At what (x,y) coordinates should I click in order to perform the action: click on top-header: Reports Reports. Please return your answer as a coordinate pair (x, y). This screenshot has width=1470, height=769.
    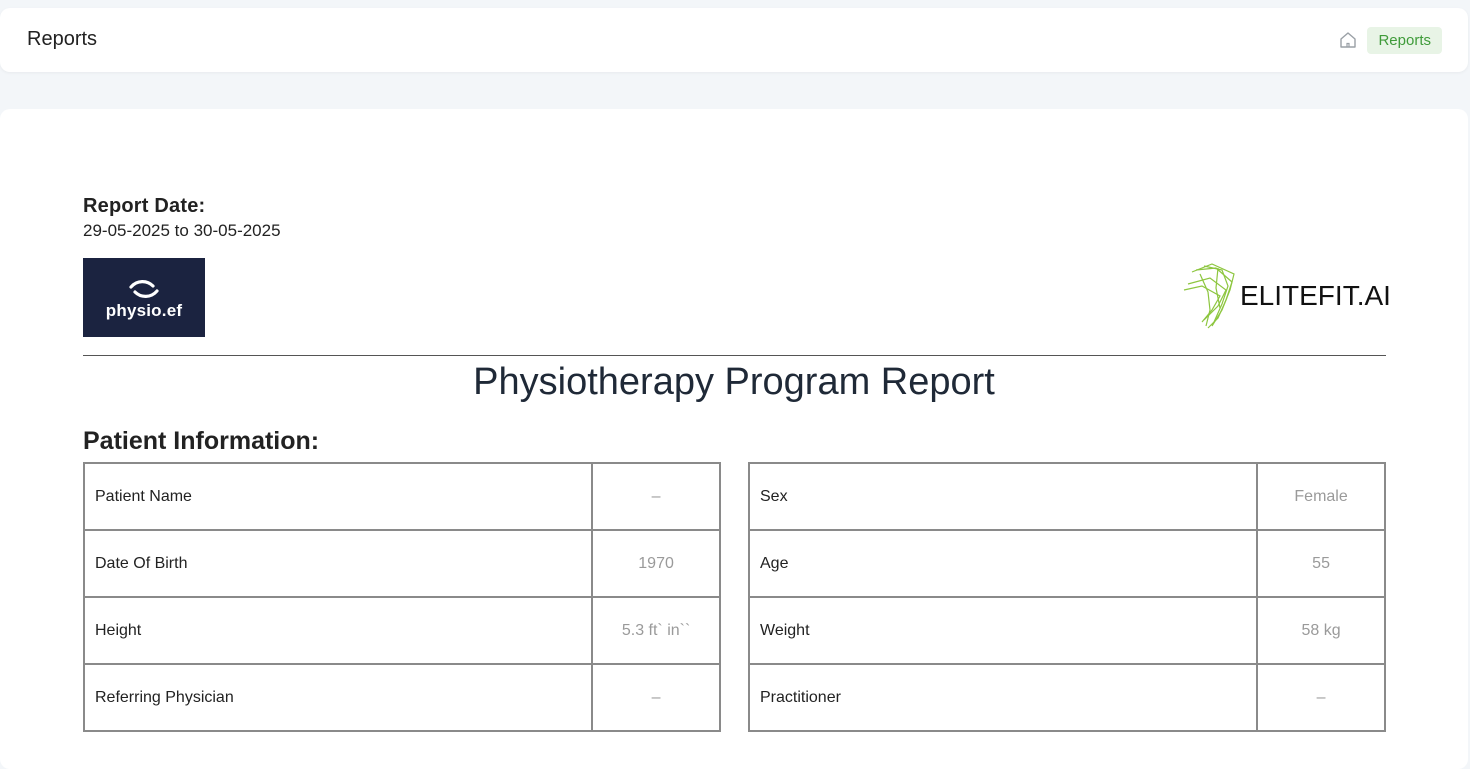
    Looking at the image, I should click on (734, 40).